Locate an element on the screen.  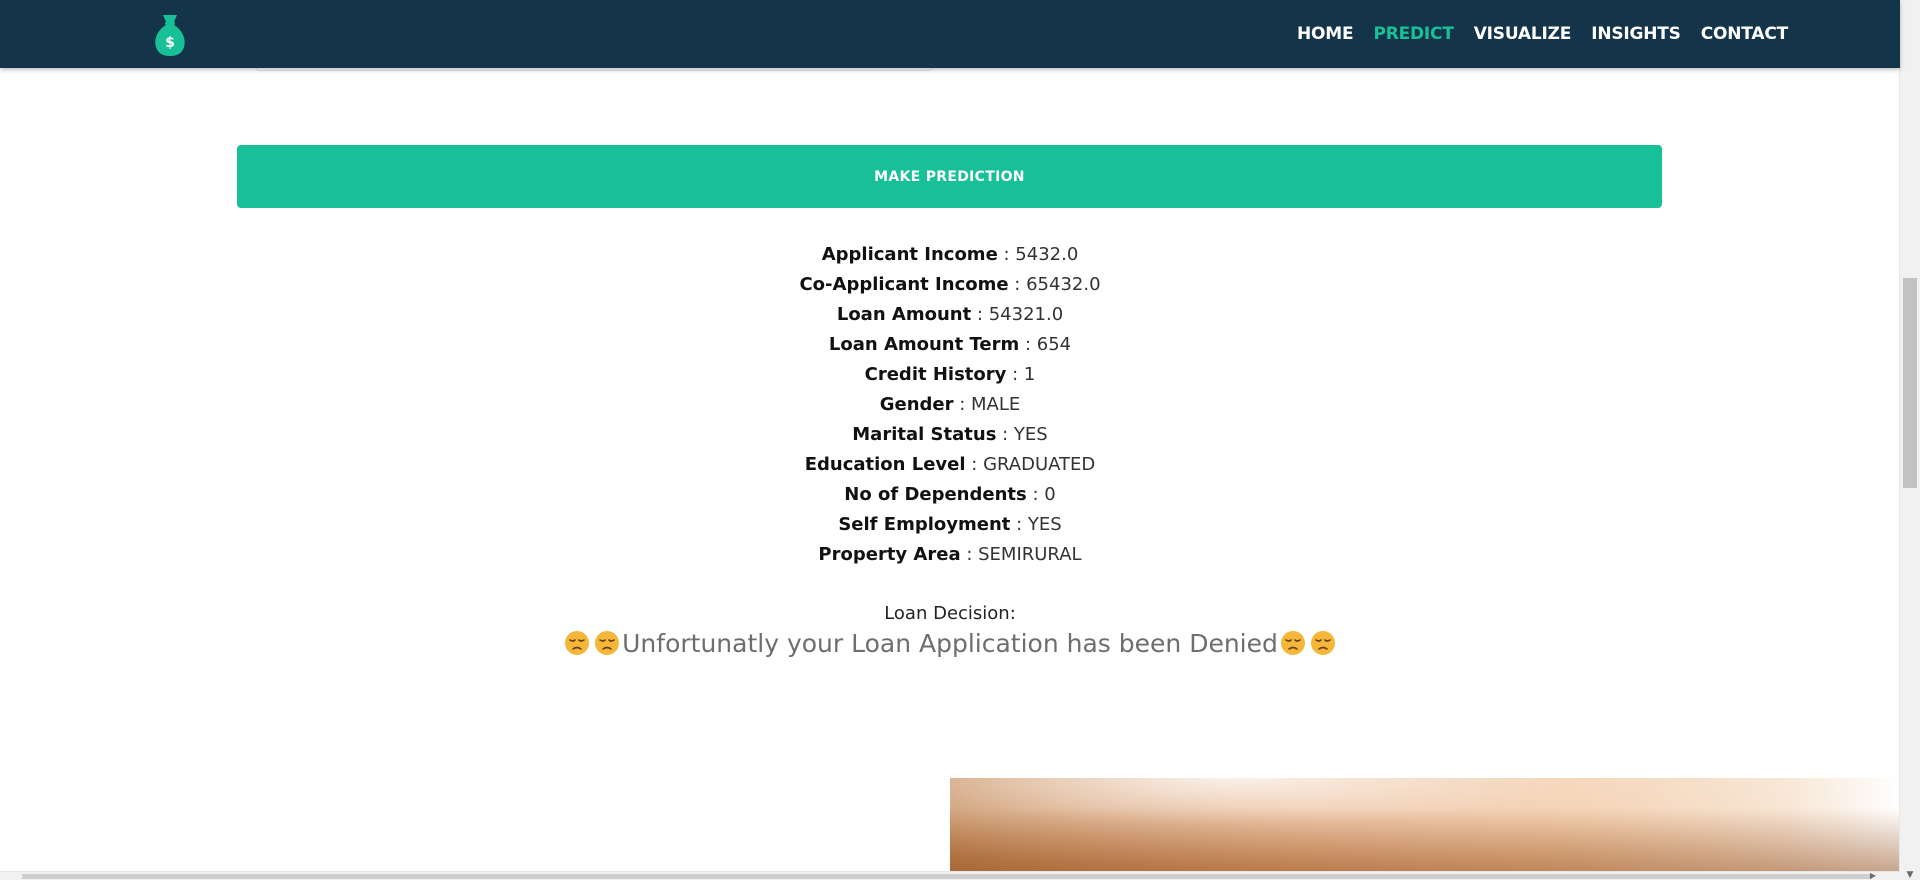
result-label: Property Area is located at coordinates (889, 554).